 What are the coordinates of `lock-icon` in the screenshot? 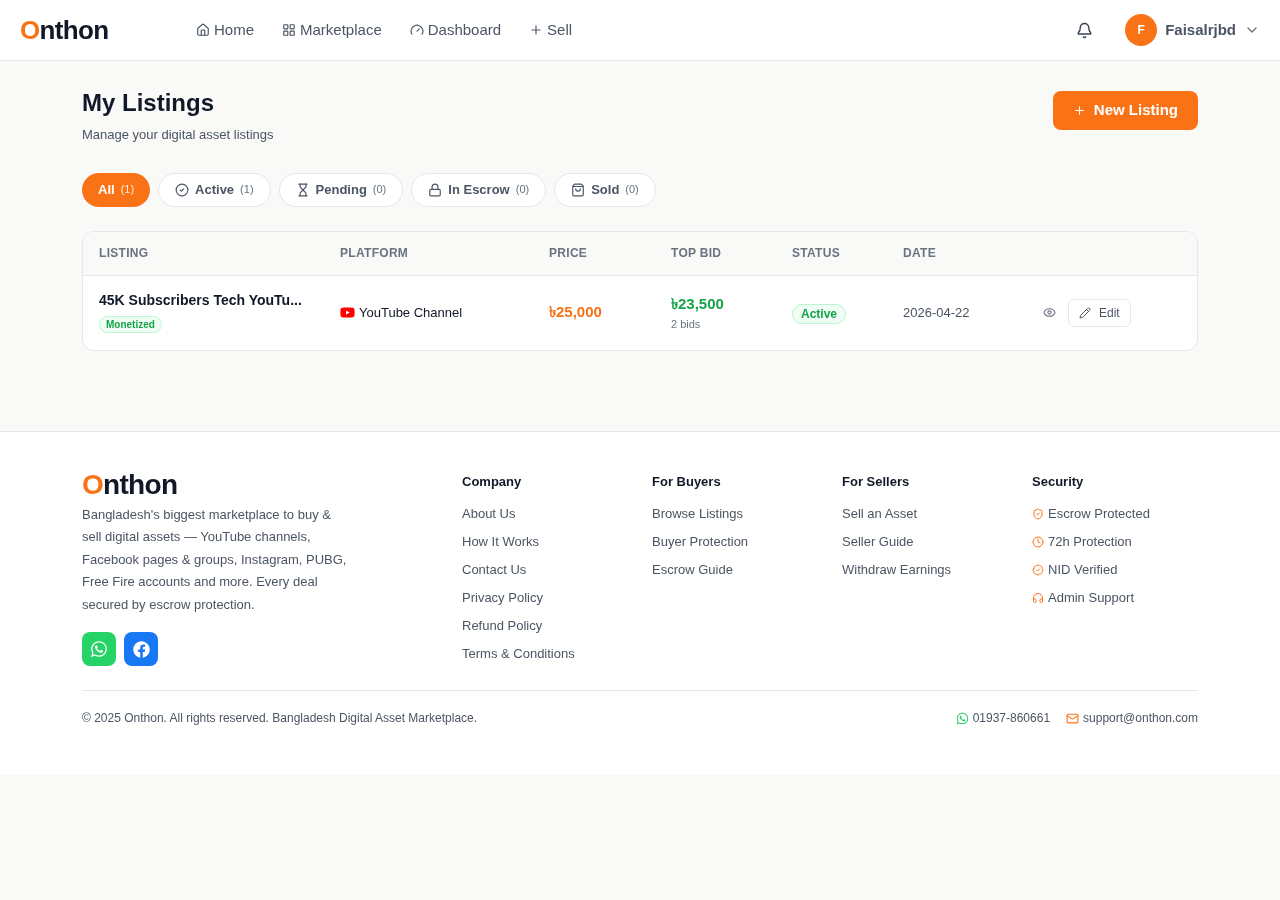 It's located at (435, 189).